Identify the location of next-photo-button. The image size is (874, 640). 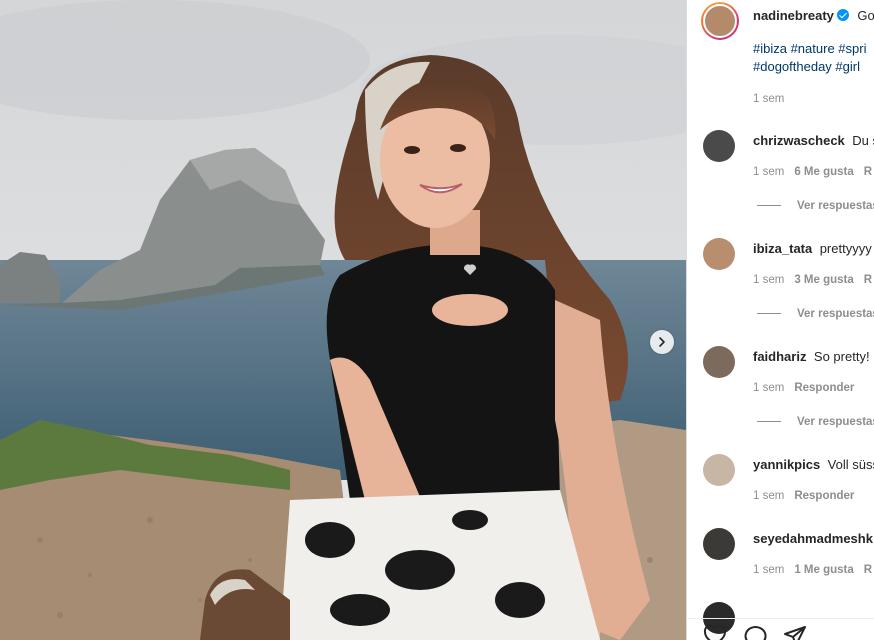
(662, 342).